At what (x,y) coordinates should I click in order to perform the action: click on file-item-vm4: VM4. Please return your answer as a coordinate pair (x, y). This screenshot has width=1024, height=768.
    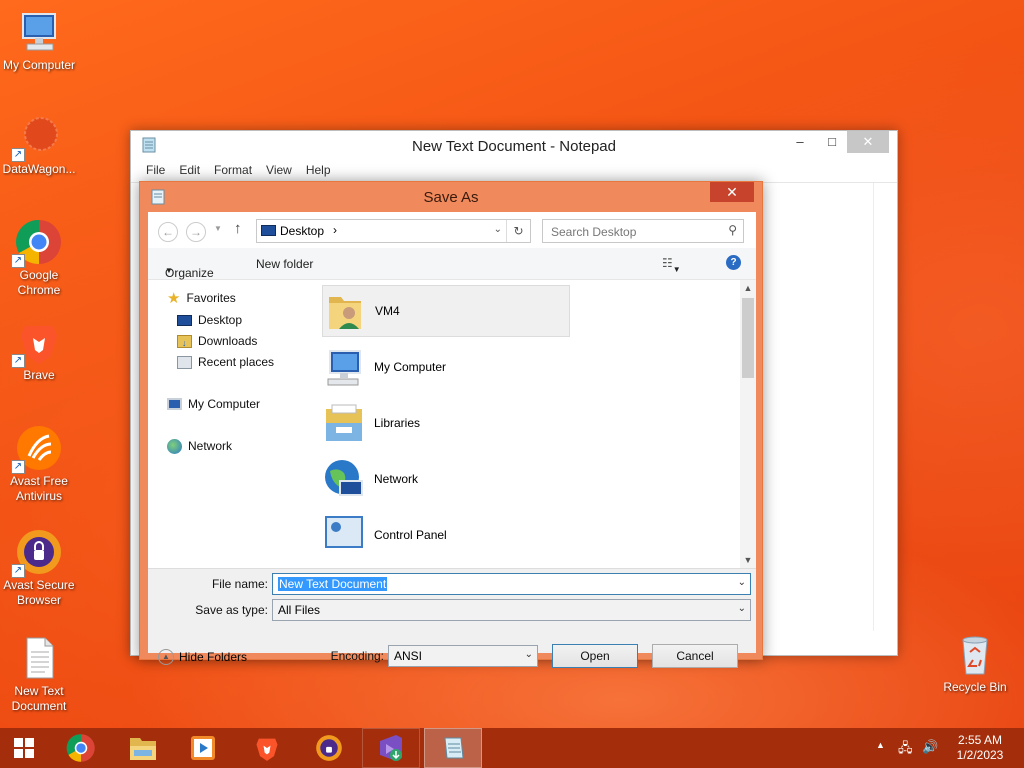
    Looking at the image, I should click on (446, 311).